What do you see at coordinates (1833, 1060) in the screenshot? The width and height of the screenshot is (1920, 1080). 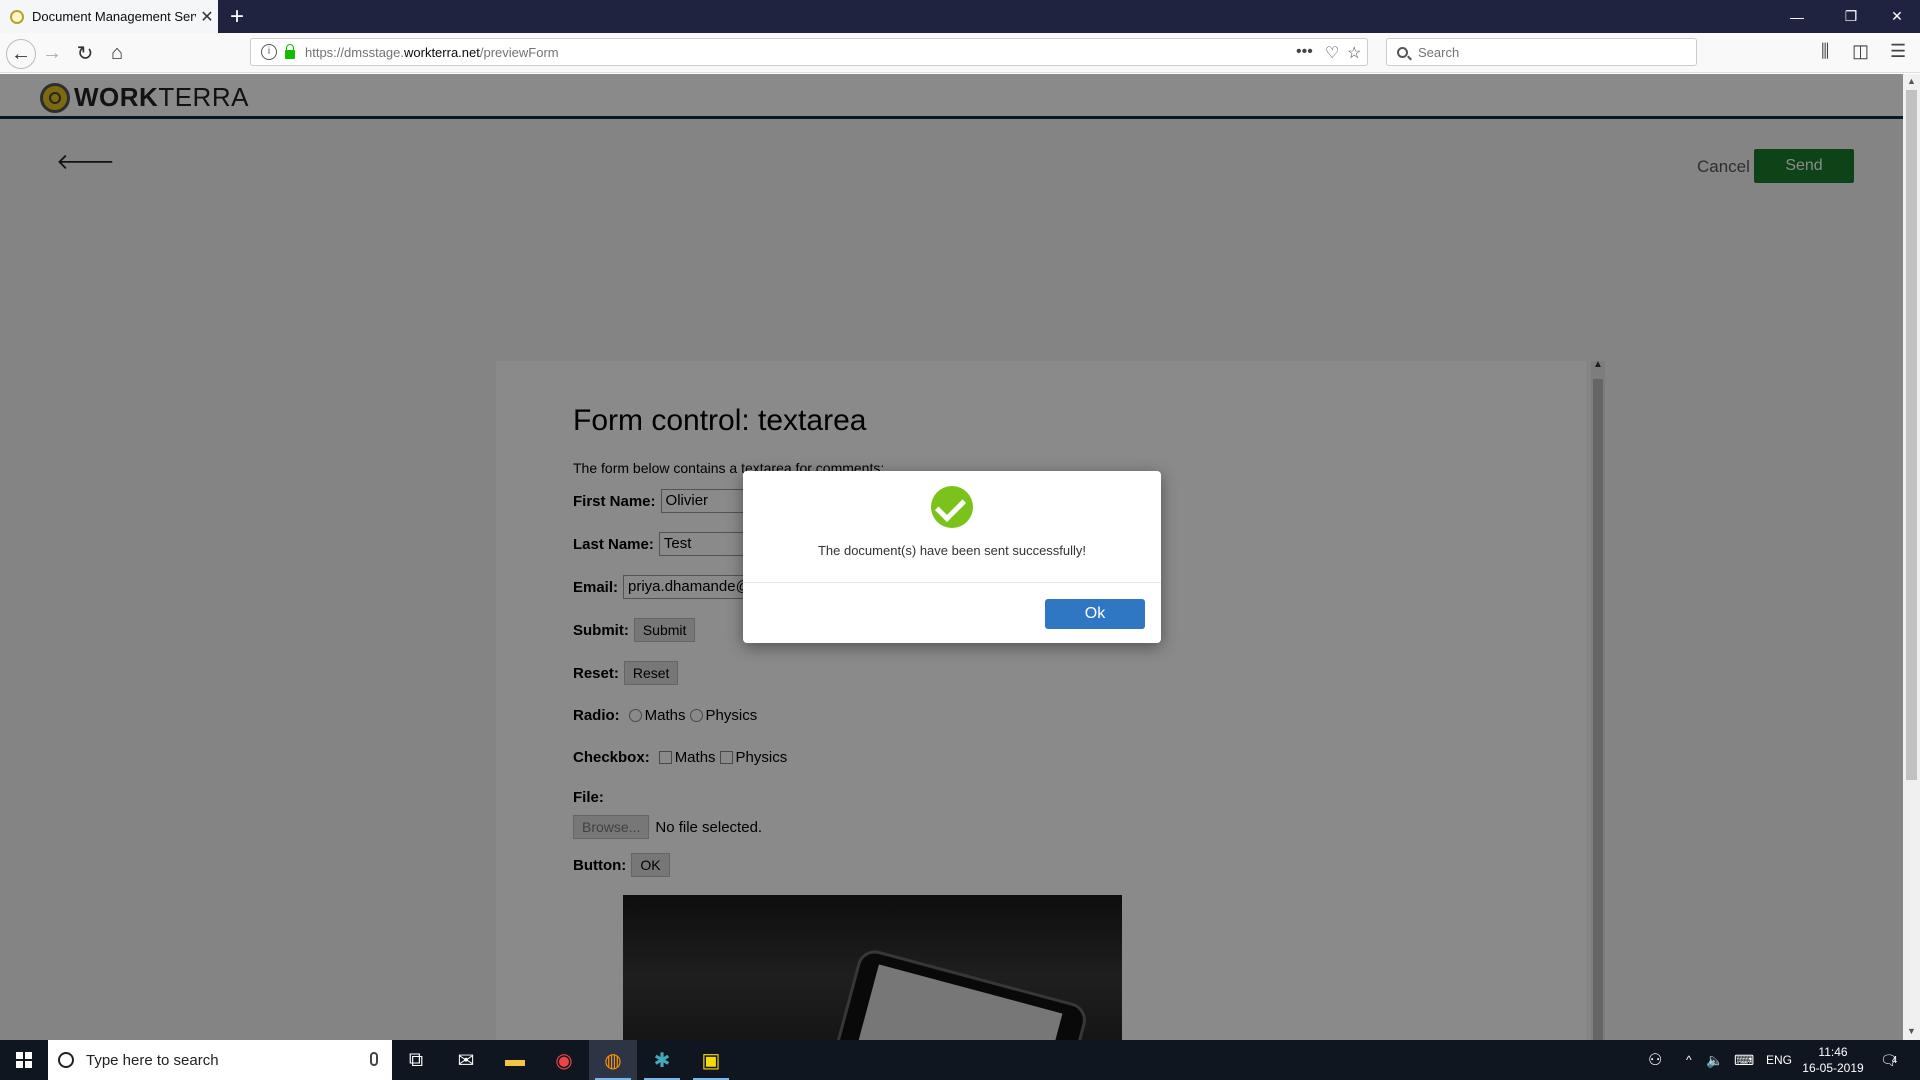 I see `system-clock: 11:46 16-05-2019` at bounding box center [1833, 1060].